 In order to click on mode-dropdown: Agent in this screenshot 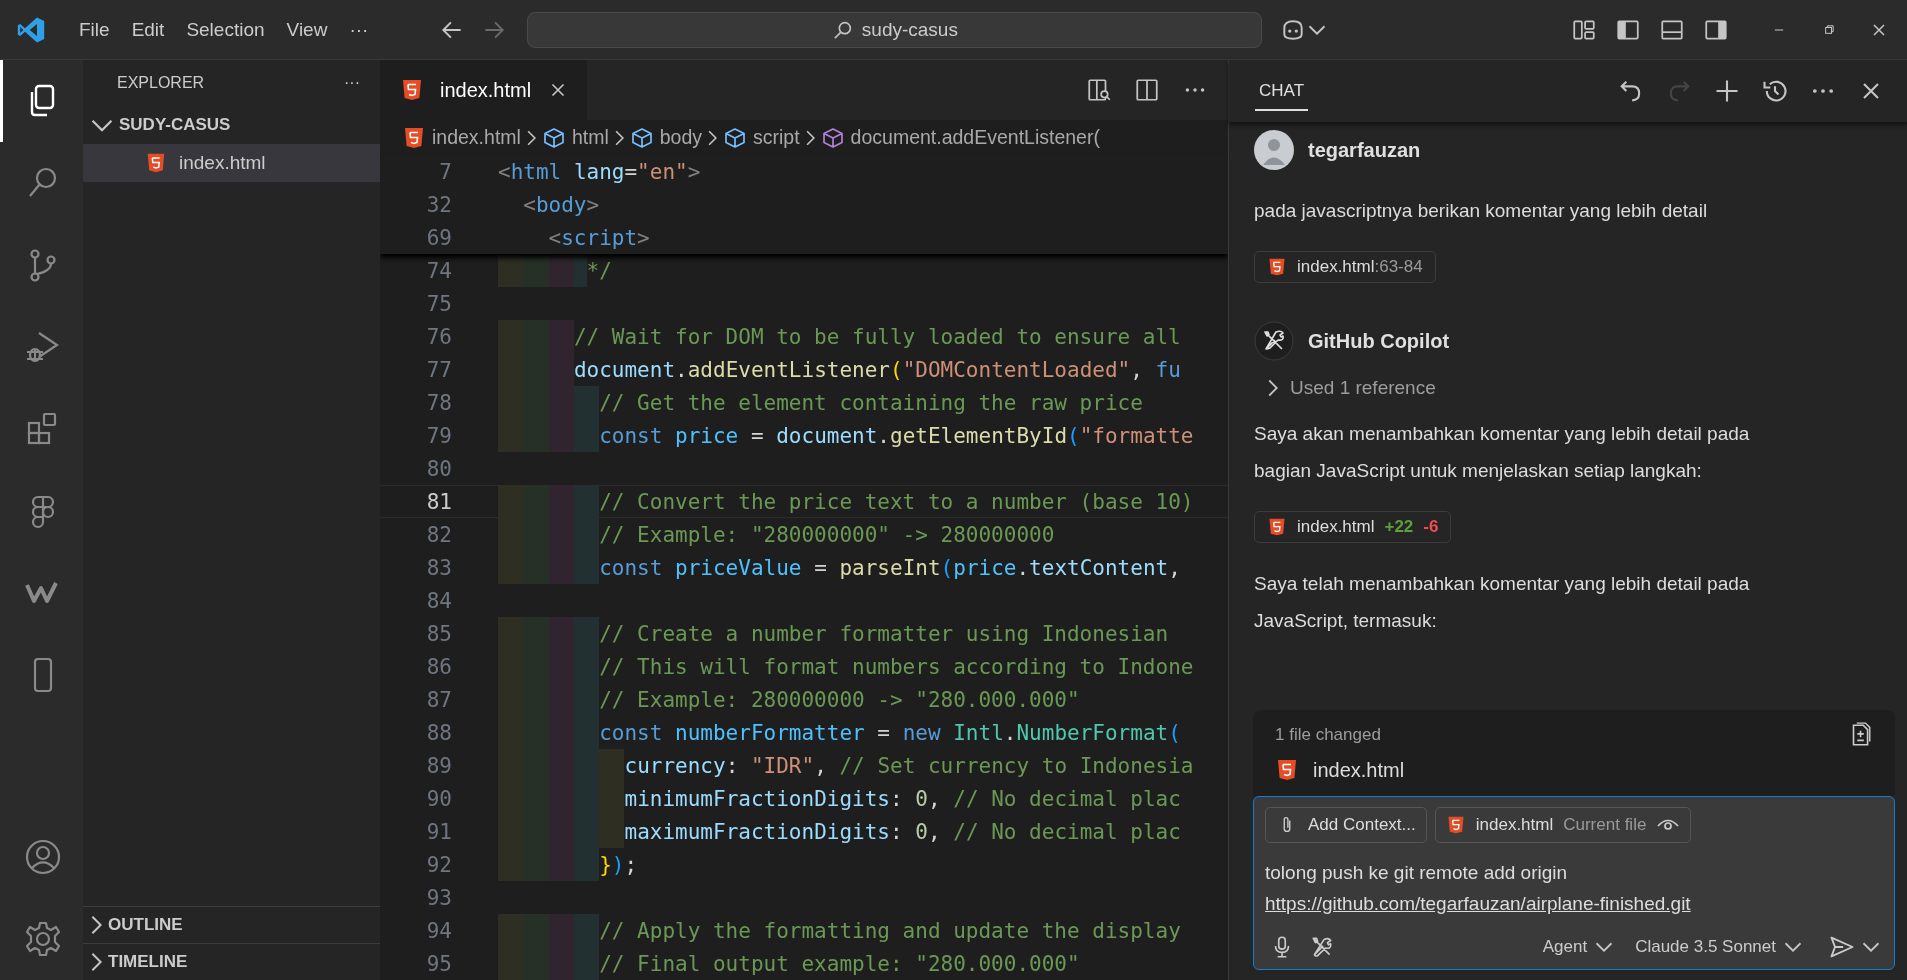, I will do `click(1578, 947)`.